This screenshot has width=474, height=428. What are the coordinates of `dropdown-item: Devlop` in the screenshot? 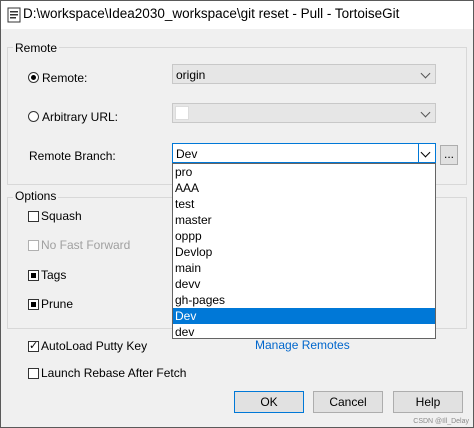 It's located at (304, 252).